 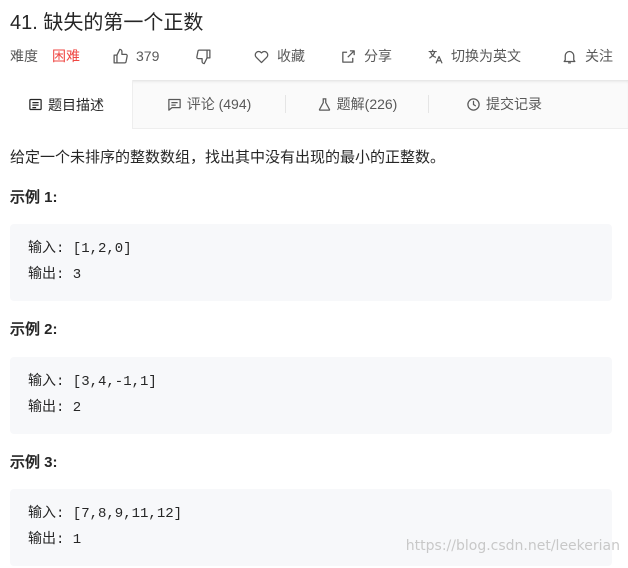 I want to click on tab-description-label: 题目描述, so click(x=76, y=104).